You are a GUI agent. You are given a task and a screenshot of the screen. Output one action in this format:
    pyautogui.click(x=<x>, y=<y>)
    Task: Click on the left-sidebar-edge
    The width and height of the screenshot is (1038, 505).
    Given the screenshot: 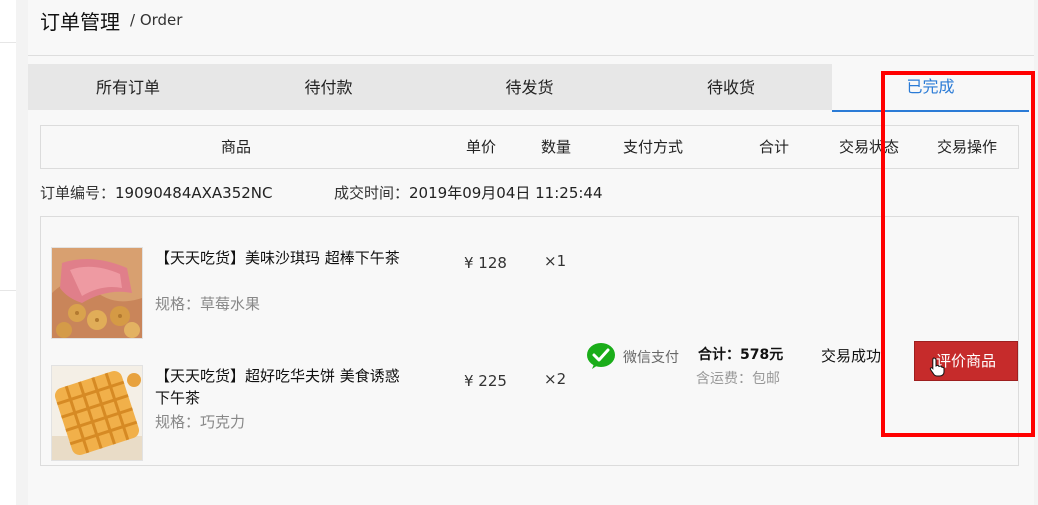 What is the action you would take?
    pyautogui.click(x=8, y=252)
    